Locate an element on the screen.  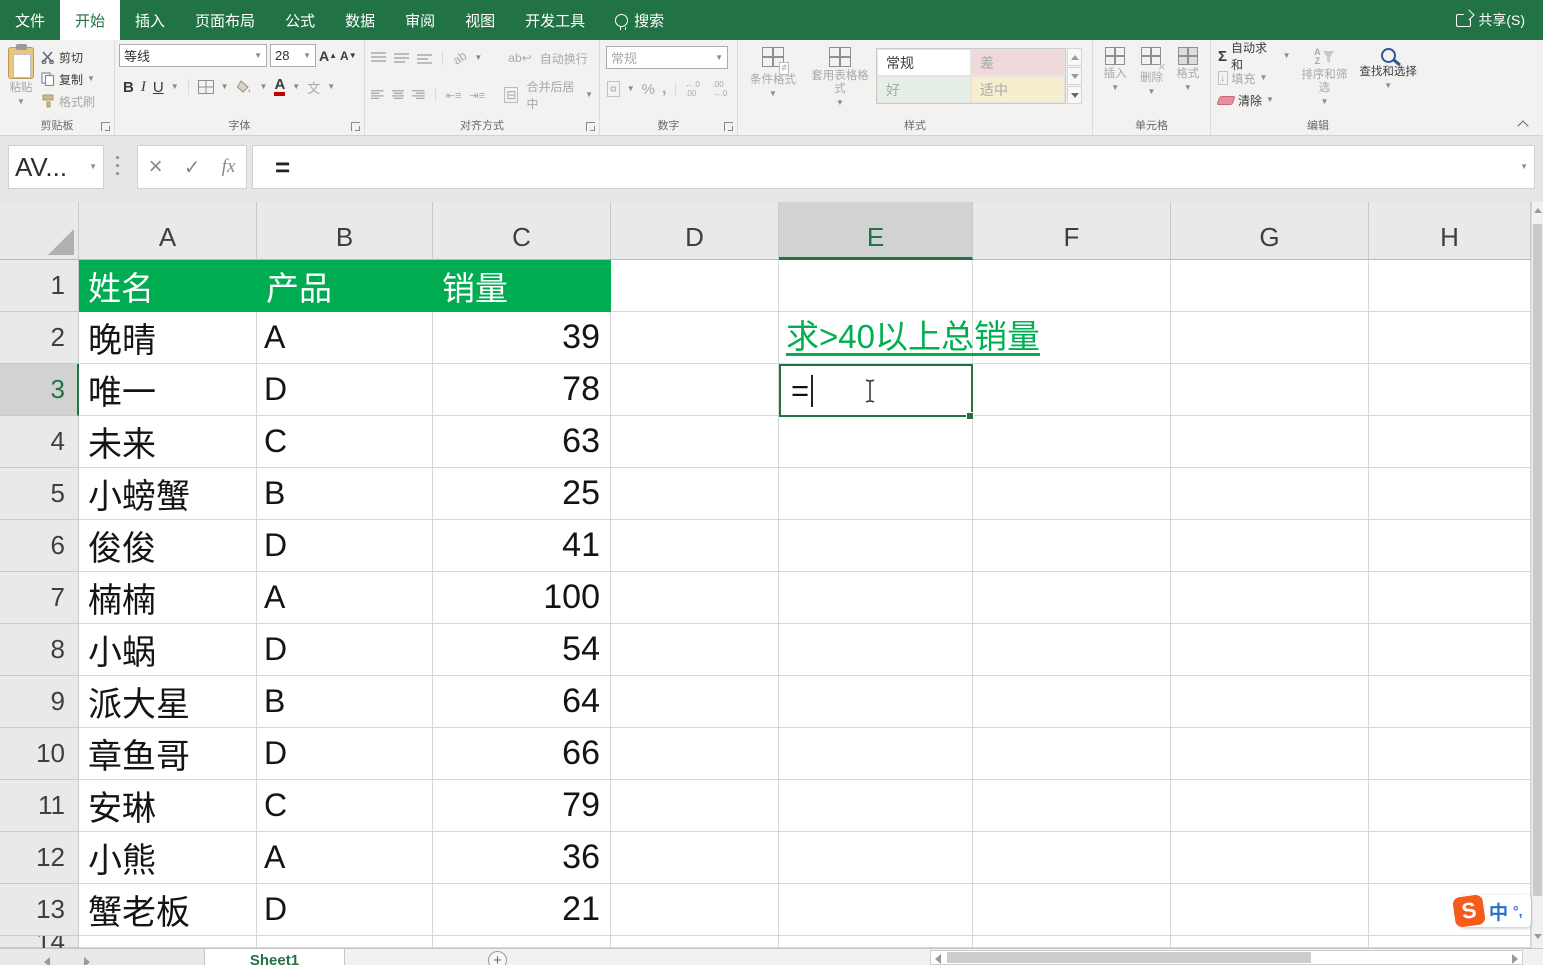
cell-F9 is located at coordinates (1072, 702).